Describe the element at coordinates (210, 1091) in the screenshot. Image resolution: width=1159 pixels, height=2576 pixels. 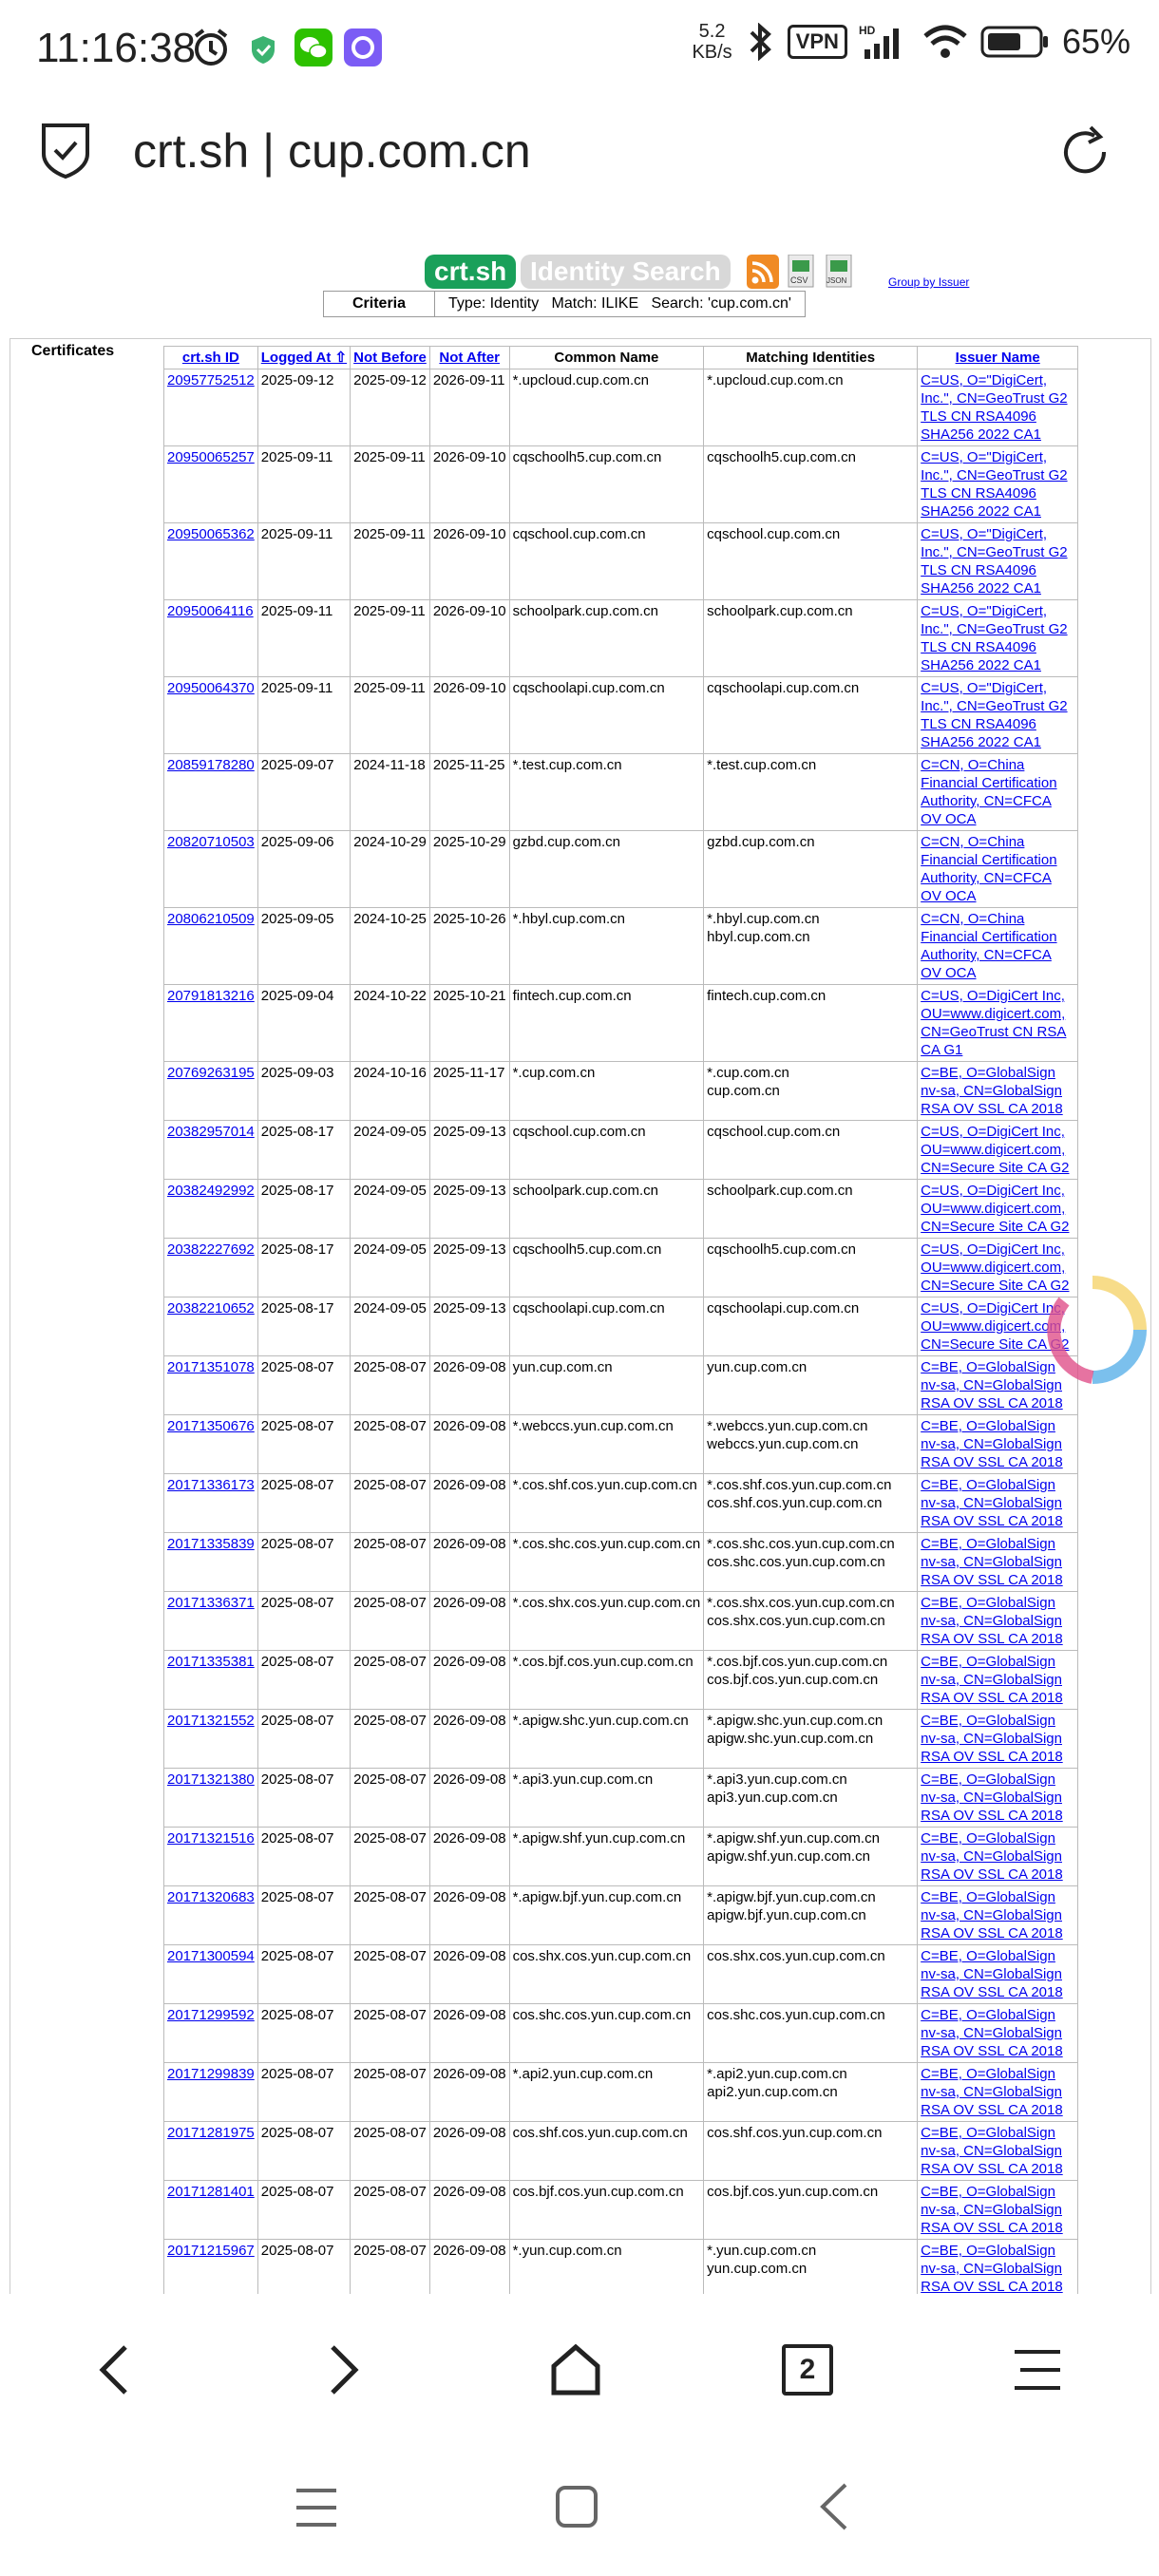
I see `cert-id-link: 20769263195` at that location.